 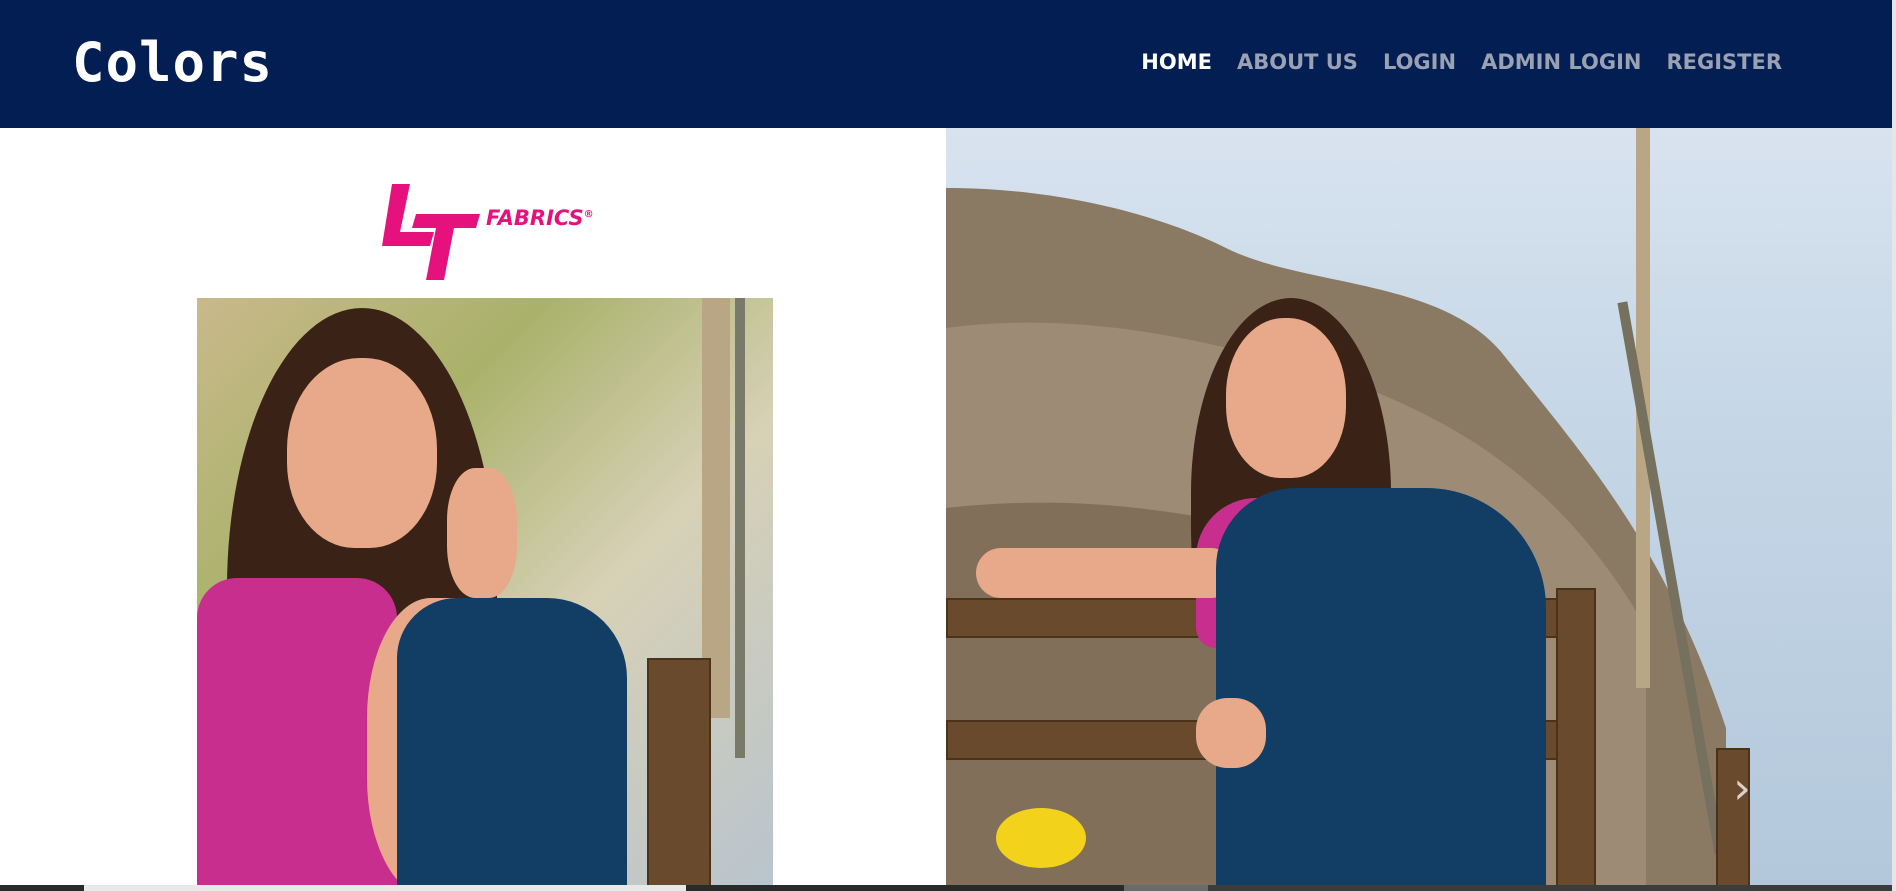 What do you see at coordinates (1176, 62) in the screenshot?
I see `nav-home: HOME` at bounding box center [1176, 62].